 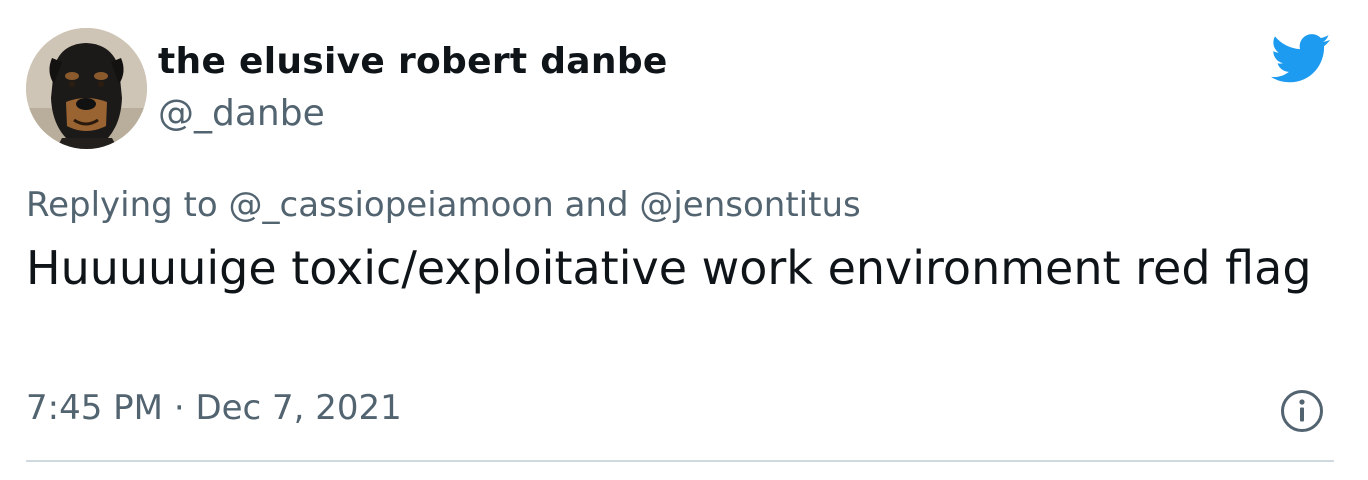 What do you see at coordinates (122, 205) in the screenshot?
I see `replying-prefix: Replying to` at bounding box center [122, 205].